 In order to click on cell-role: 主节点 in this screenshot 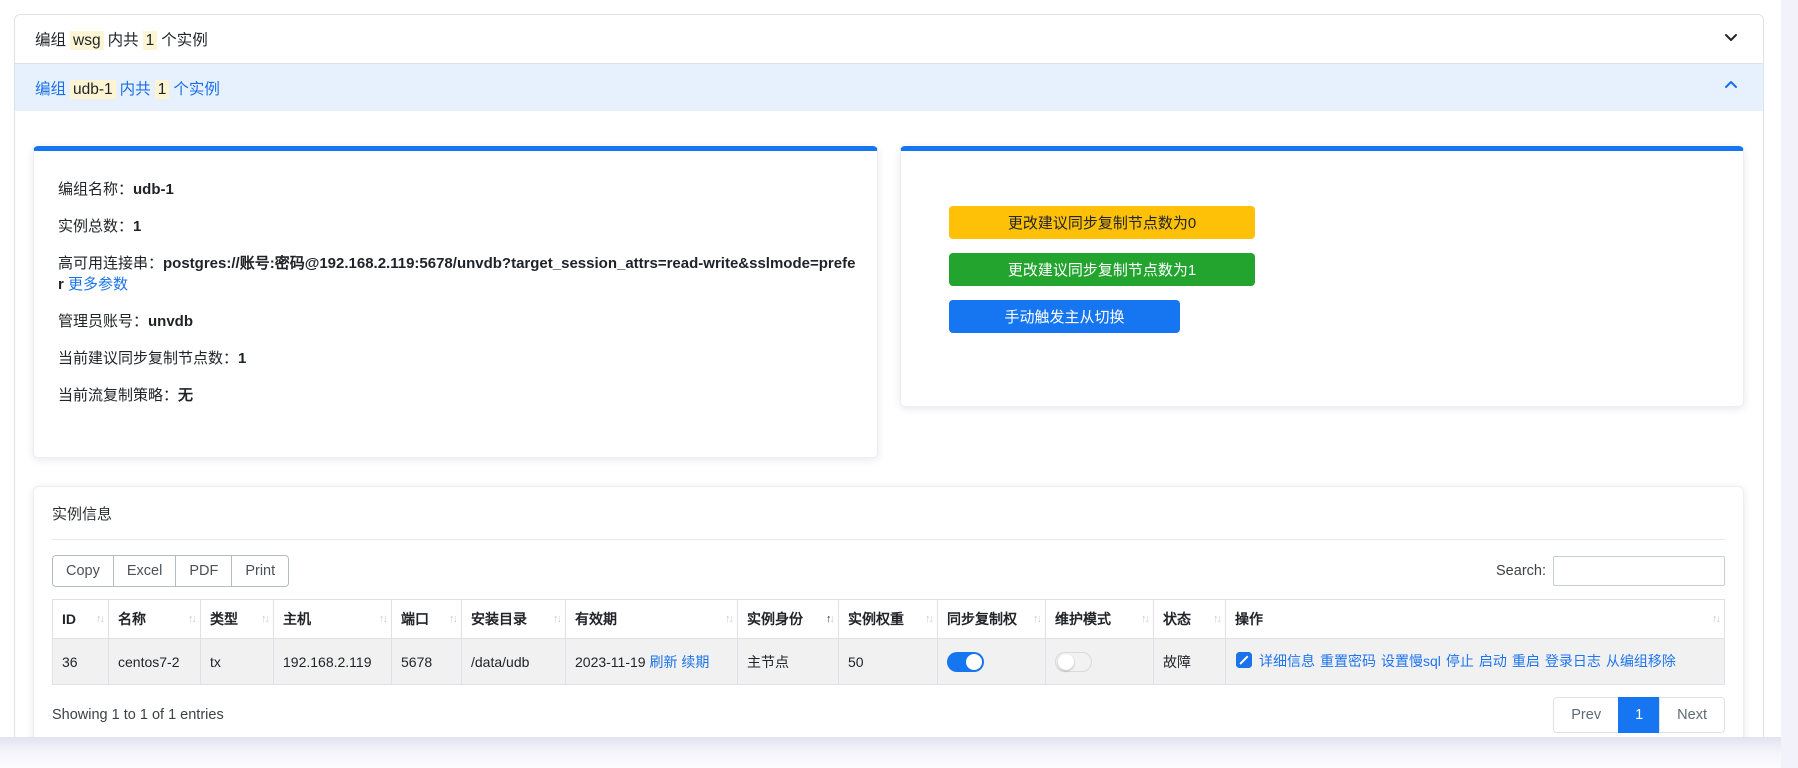, I will do `click(788, 661)`.